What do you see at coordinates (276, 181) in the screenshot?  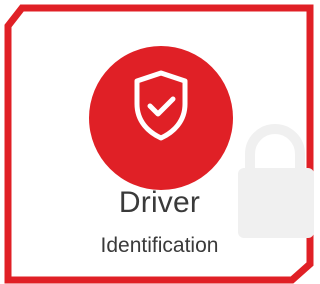 I see `lock-icon` at bounding box center [276, 181].